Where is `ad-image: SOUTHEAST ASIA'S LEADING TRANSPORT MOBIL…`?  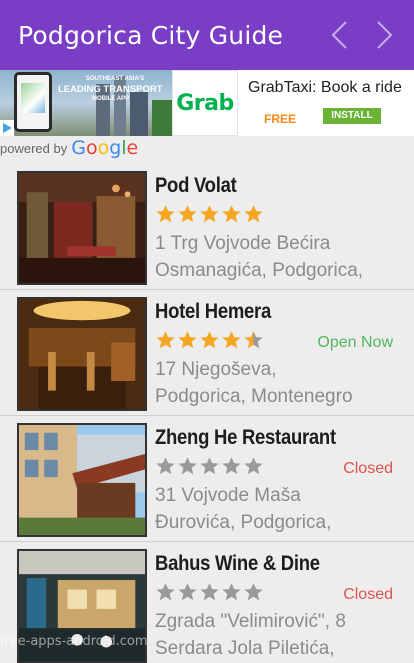
ad-image: SOUTHEAST ASIA'S LEADING TRANSPORT MOBIL… is located at coordinates (86, 103).